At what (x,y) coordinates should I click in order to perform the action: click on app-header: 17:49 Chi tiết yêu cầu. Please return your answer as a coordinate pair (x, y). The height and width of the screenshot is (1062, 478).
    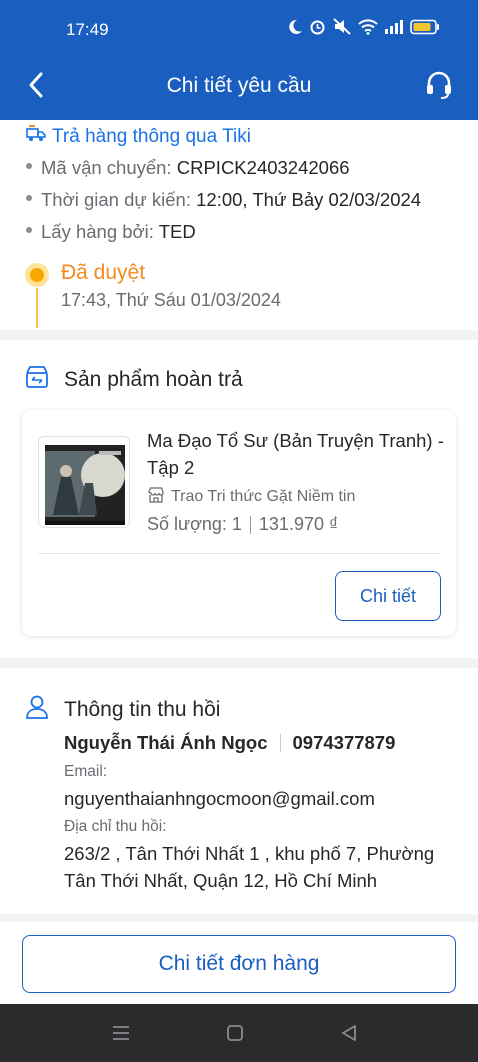
    Looking at the image, I should click on (239, 60).